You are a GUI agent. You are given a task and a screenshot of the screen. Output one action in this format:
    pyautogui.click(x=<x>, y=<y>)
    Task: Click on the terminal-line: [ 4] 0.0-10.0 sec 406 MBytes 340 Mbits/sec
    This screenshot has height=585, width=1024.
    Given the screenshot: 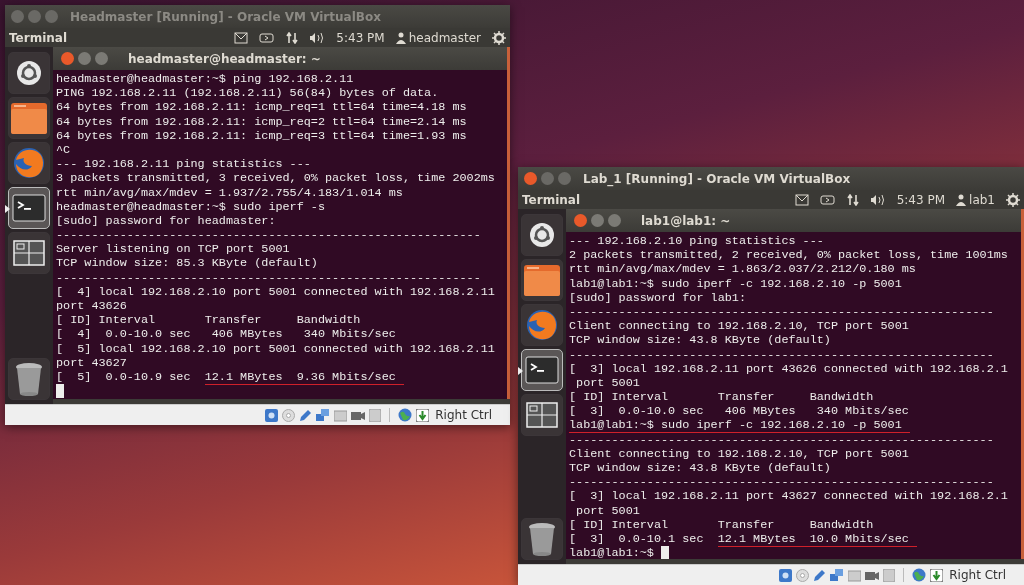 What is the action you would take?
    pyautogui.click(x=226, y=334)
    